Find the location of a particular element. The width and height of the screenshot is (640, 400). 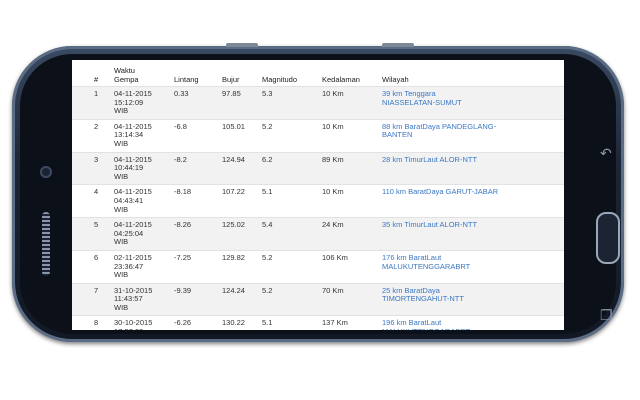

region-link: 35 km TimurLaut ALOR-NTT is located at coordinates (429, 224).